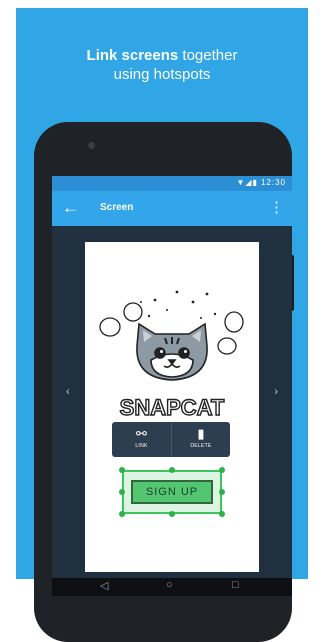  Describe the element at coordinates (162, 74) in the screenshot. I see `headline-line2: using hotspots` at that location.